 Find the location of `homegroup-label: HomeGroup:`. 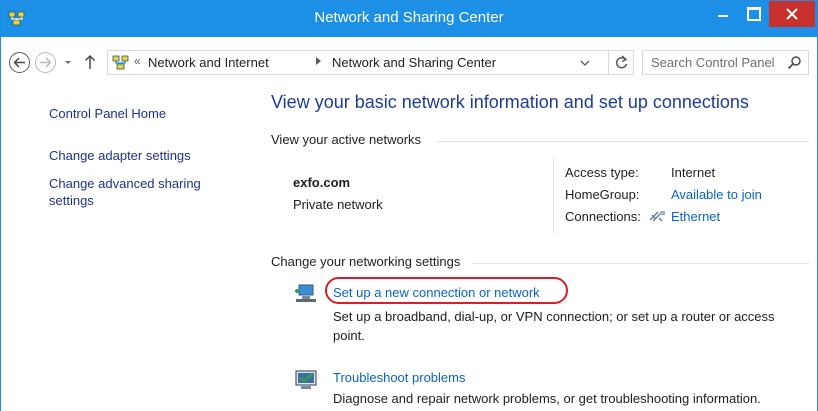

homegroup-label: HomeGroup: is located at coordinates (602, 194).